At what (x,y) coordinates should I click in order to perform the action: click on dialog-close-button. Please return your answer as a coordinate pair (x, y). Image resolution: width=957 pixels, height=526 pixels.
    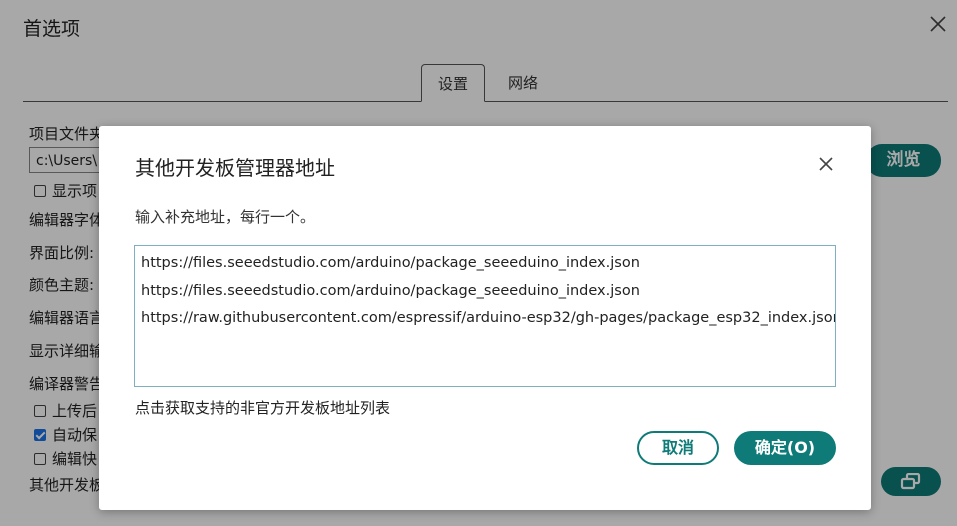
    Looking at the image, I should click on (826, 164).